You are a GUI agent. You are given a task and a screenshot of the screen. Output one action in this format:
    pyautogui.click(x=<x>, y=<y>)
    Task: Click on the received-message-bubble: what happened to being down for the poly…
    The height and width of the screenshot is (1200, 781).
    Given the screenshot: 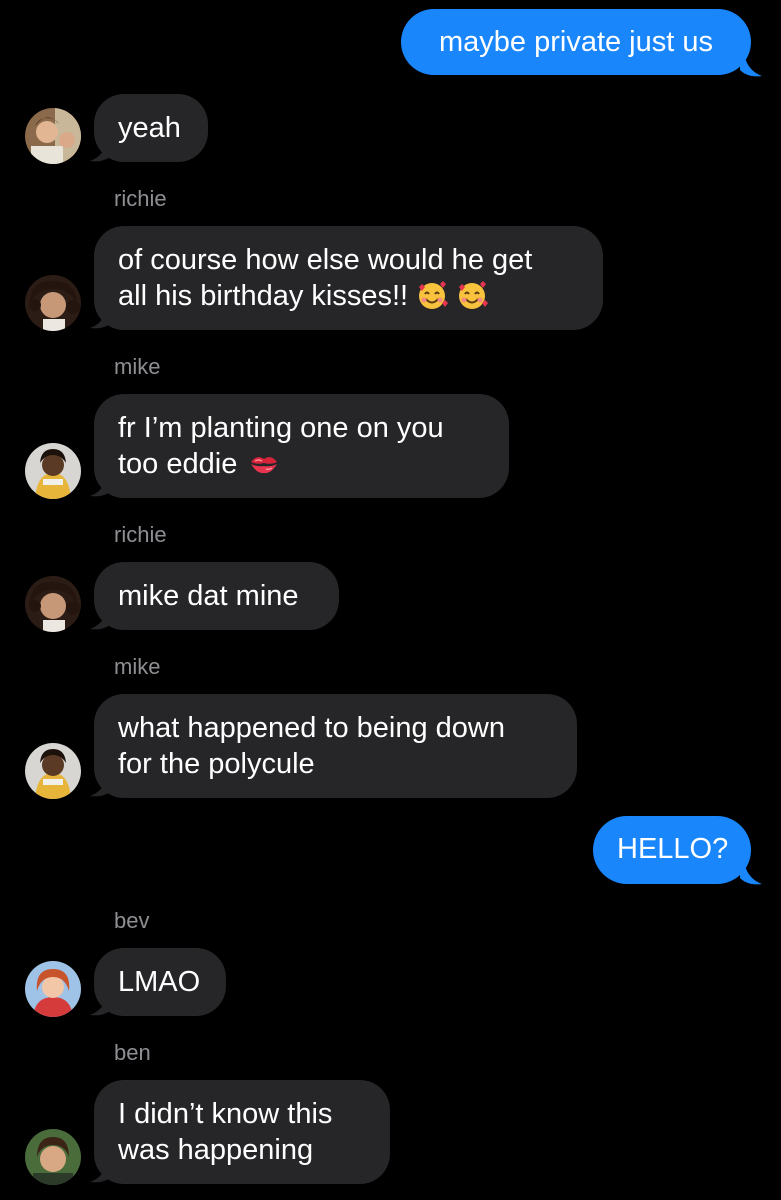 What is the action you would take?
    pyautogui.click(x=335, y=746)
    